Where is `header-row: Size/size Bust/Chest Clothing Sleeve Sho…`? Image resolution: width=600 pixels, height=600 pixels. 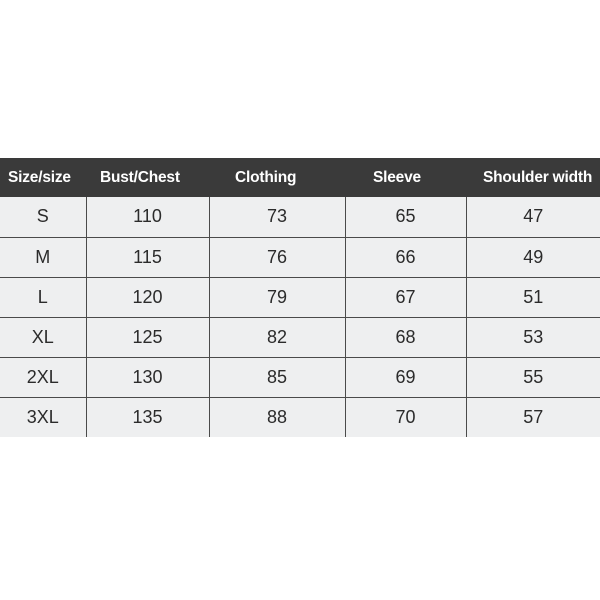 header-row: Size/size Bust/Chest Clothing Sleeve Sho… is located at coordinates (300, 177).